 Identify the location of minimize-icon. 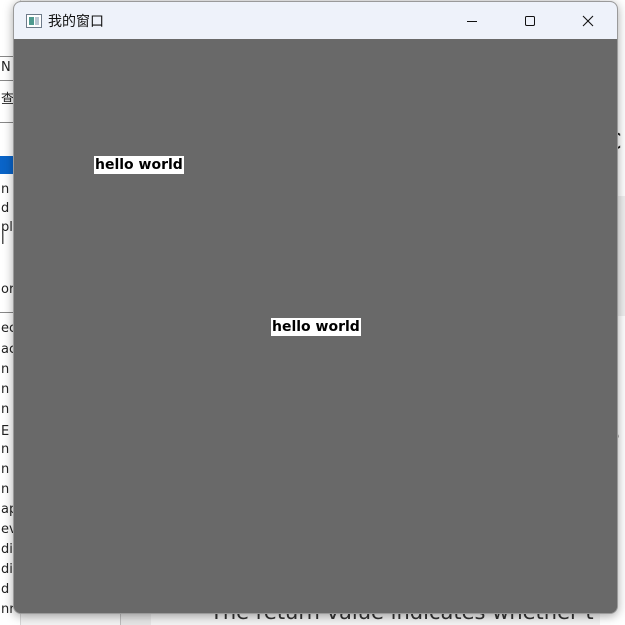
(472, 21).